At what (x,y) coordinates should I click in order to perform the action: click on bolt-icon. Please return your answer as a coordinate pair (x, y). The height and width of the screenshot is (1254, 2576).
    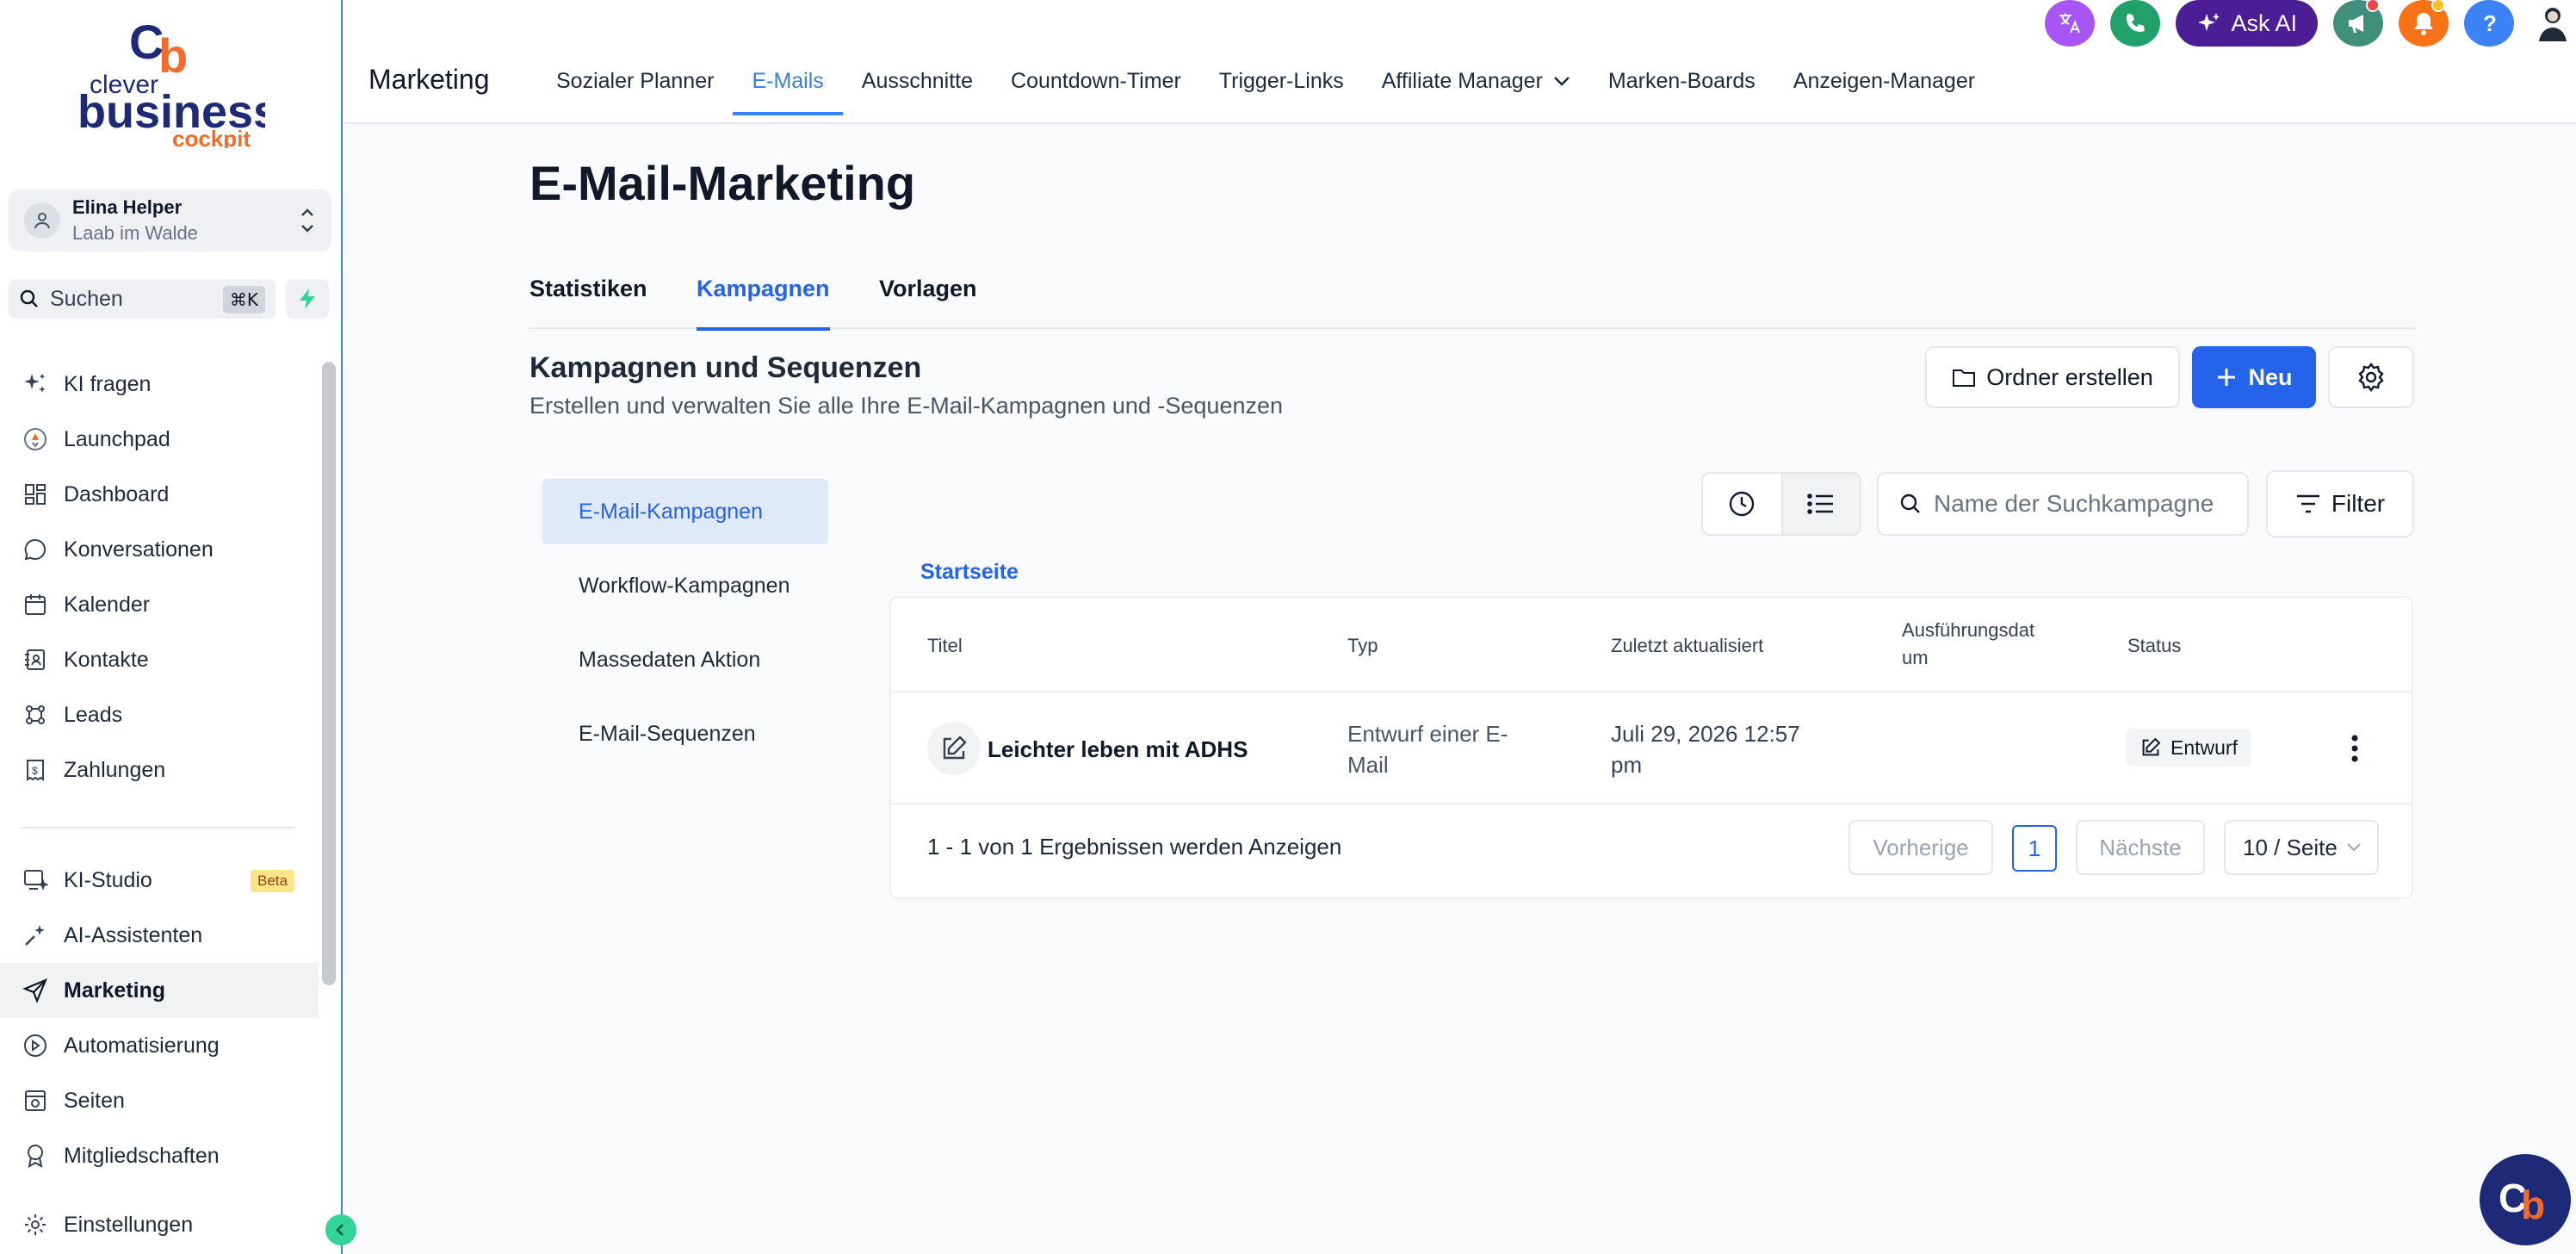
    Looking at the image, I should click on (308, 299).